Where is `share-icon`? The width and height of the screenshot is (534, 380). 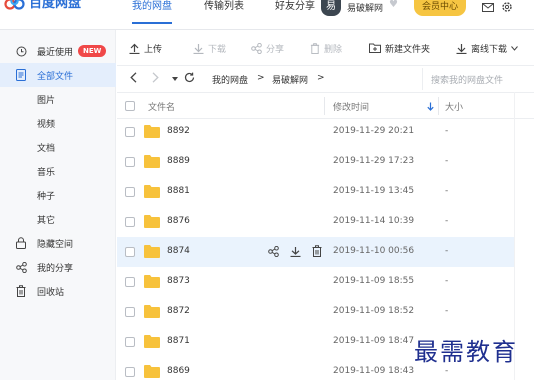 share-icon is located at coordinates (273, 251).